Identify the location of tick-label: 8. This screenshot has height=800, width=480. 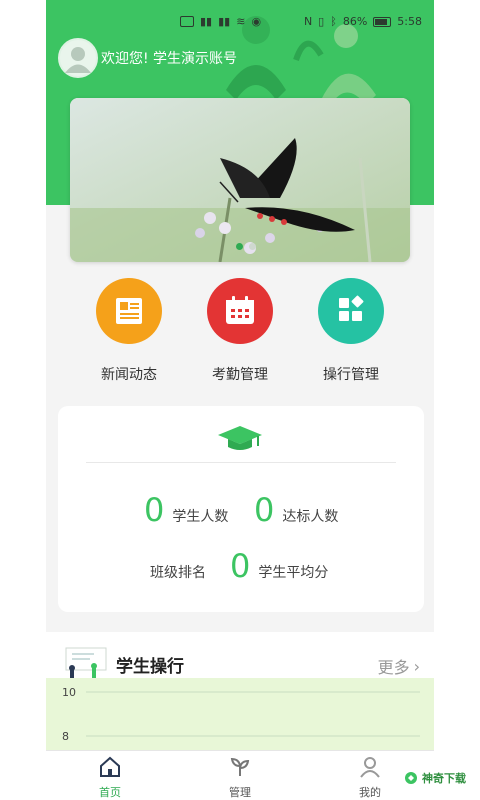
(65, 736).